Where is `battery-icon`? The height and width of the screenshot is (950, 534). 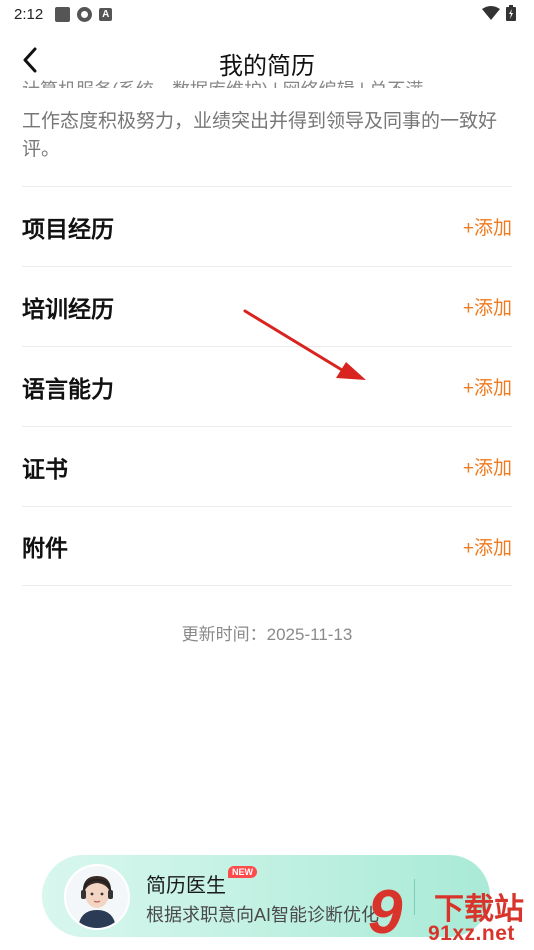 battery-icon is located at coordinates (511, 13).